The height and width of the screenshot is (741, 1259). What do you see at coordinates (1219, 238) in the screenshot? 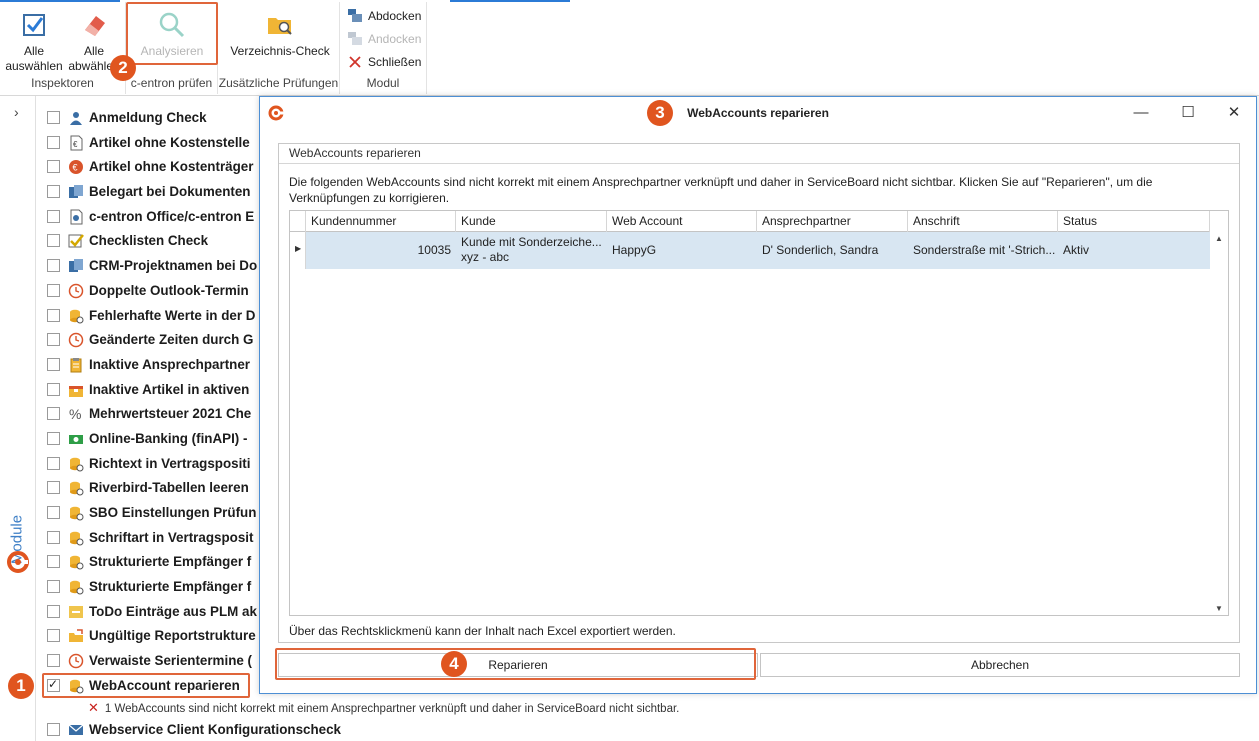
I see `scroll-up-icon: ▲` at bounding box center [1219, 238].